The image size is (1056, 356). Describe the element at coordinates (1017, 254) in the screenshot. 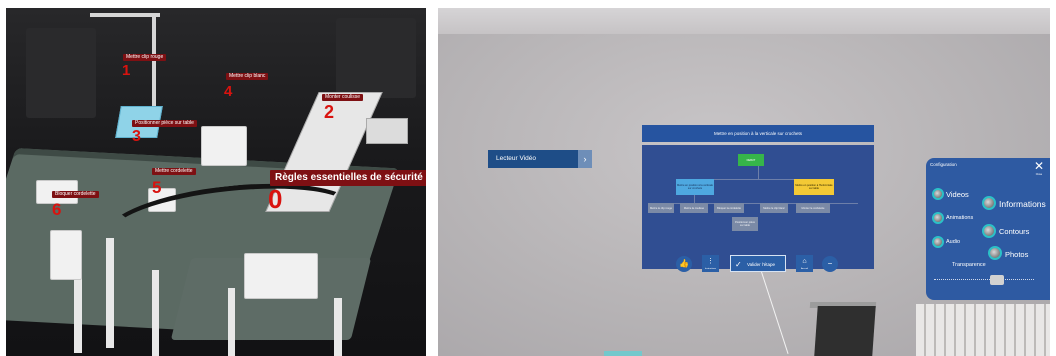

I see `toggle-photos-label: Photos` at that location.